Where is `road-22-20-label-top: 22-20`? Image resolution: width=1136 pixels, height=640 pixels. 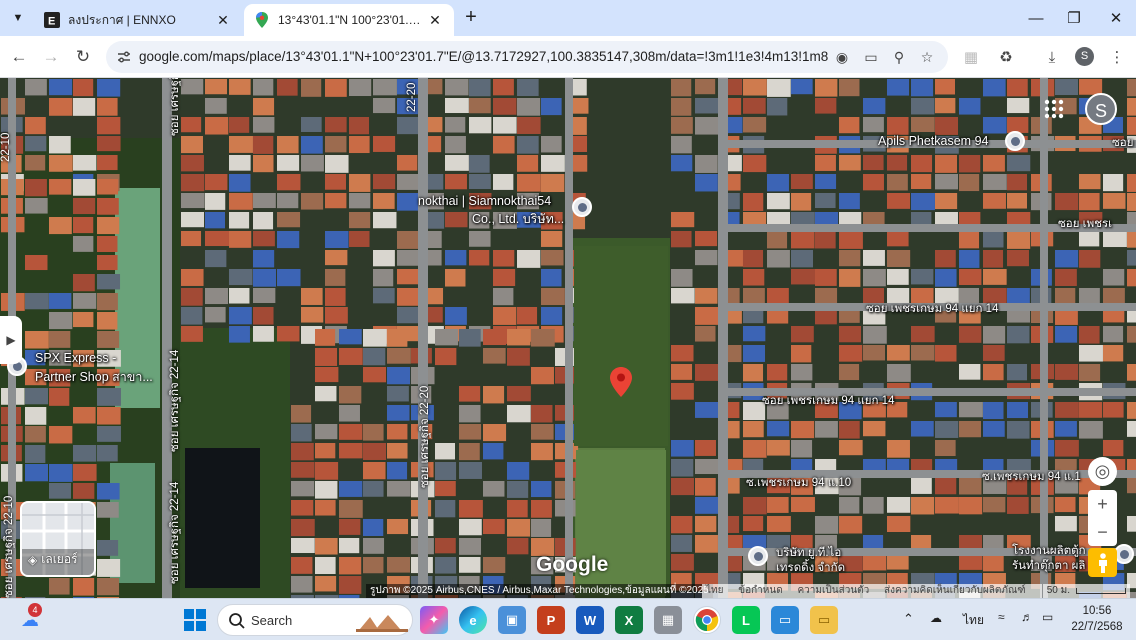
road-22-20-label-top: 22-20 is located at coordinates (412, 97).